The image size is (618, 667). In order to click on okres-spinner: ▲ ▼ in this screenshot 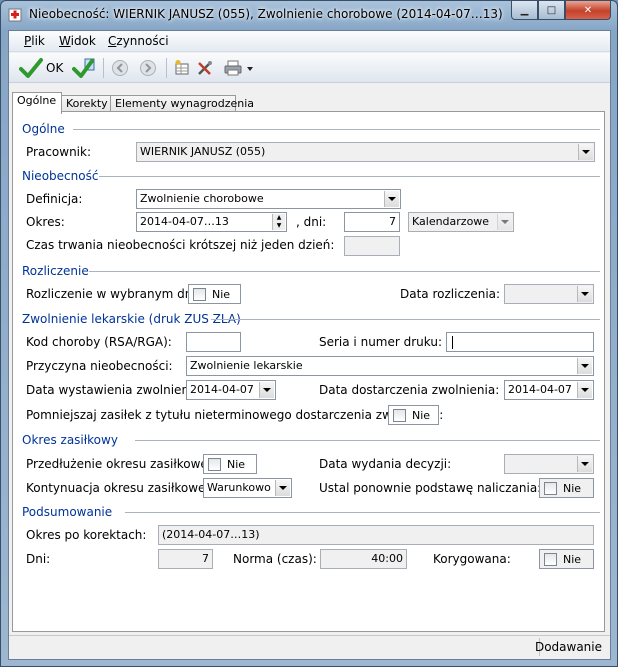, I will do `click(278, 222)`.